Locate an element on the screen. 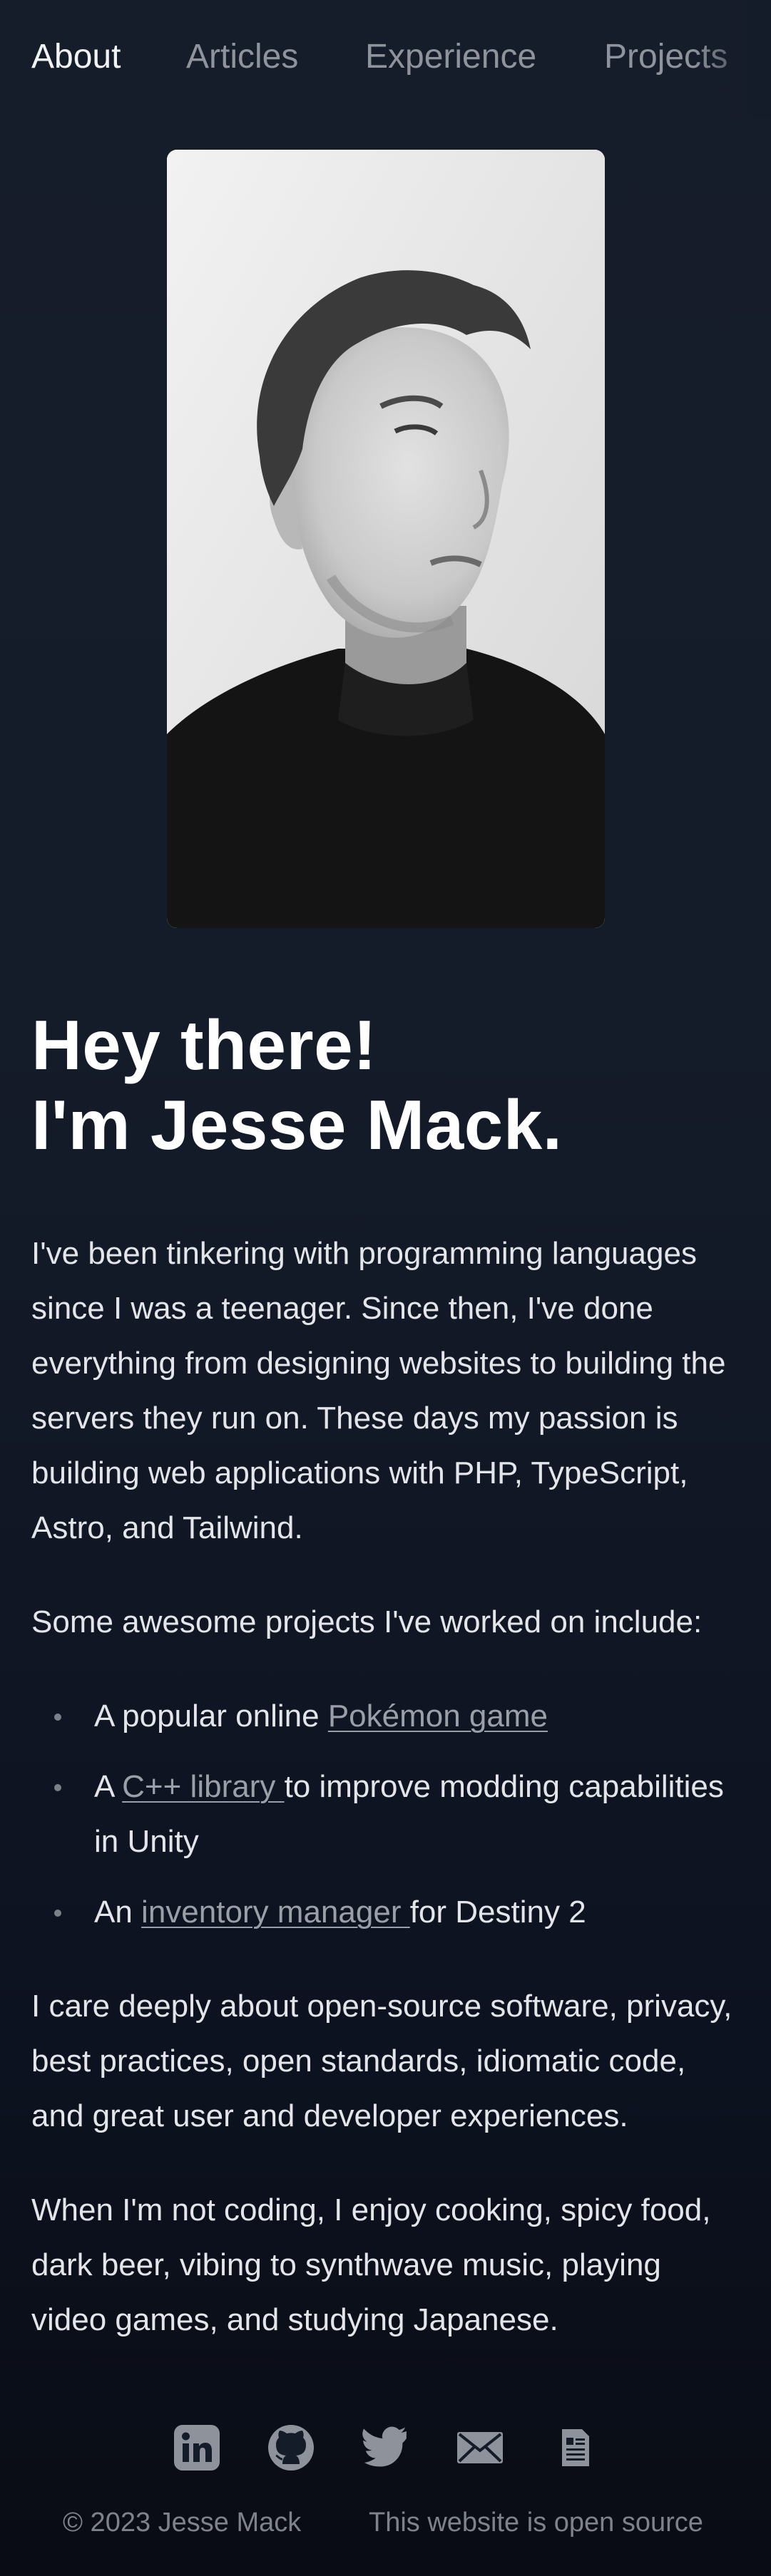  copyright-text: © 2023 Jesse Mack is located at coordinates (182, 2523).